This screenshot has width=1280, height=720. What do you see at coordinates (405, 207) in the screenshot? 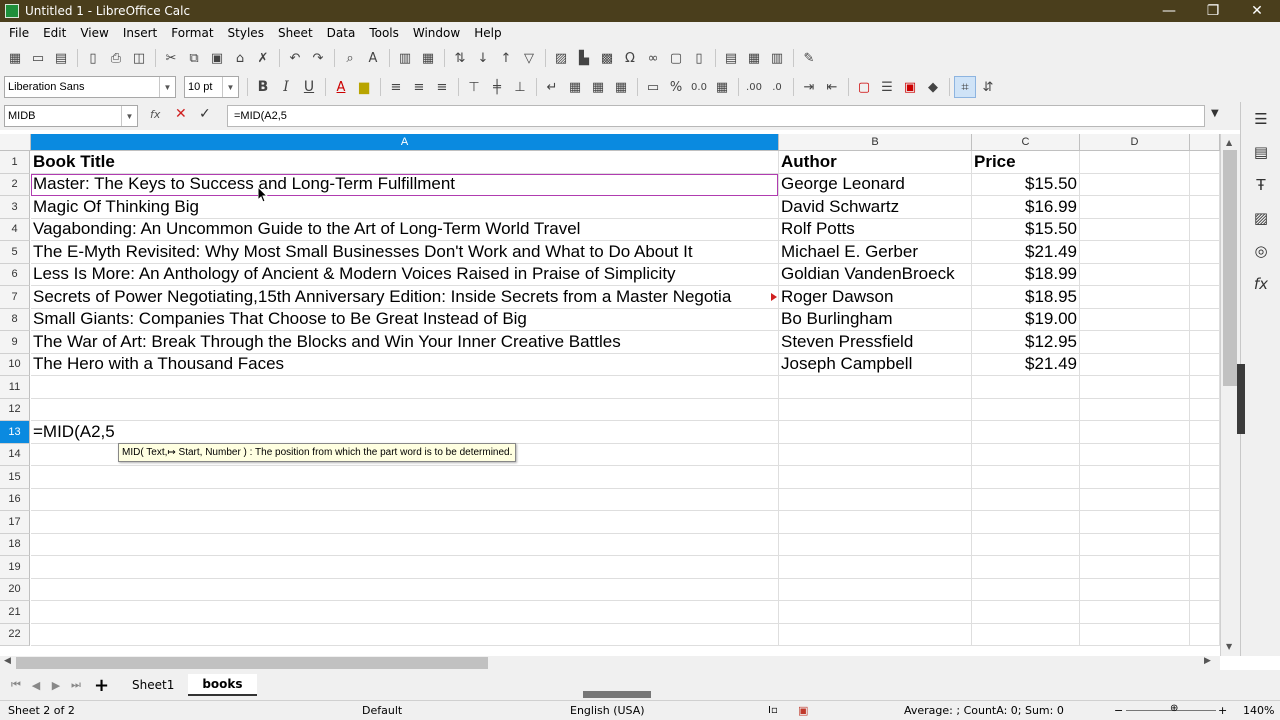
I see `cell-a: Magic Of Thinking Big` at bounding box center [405, 207].